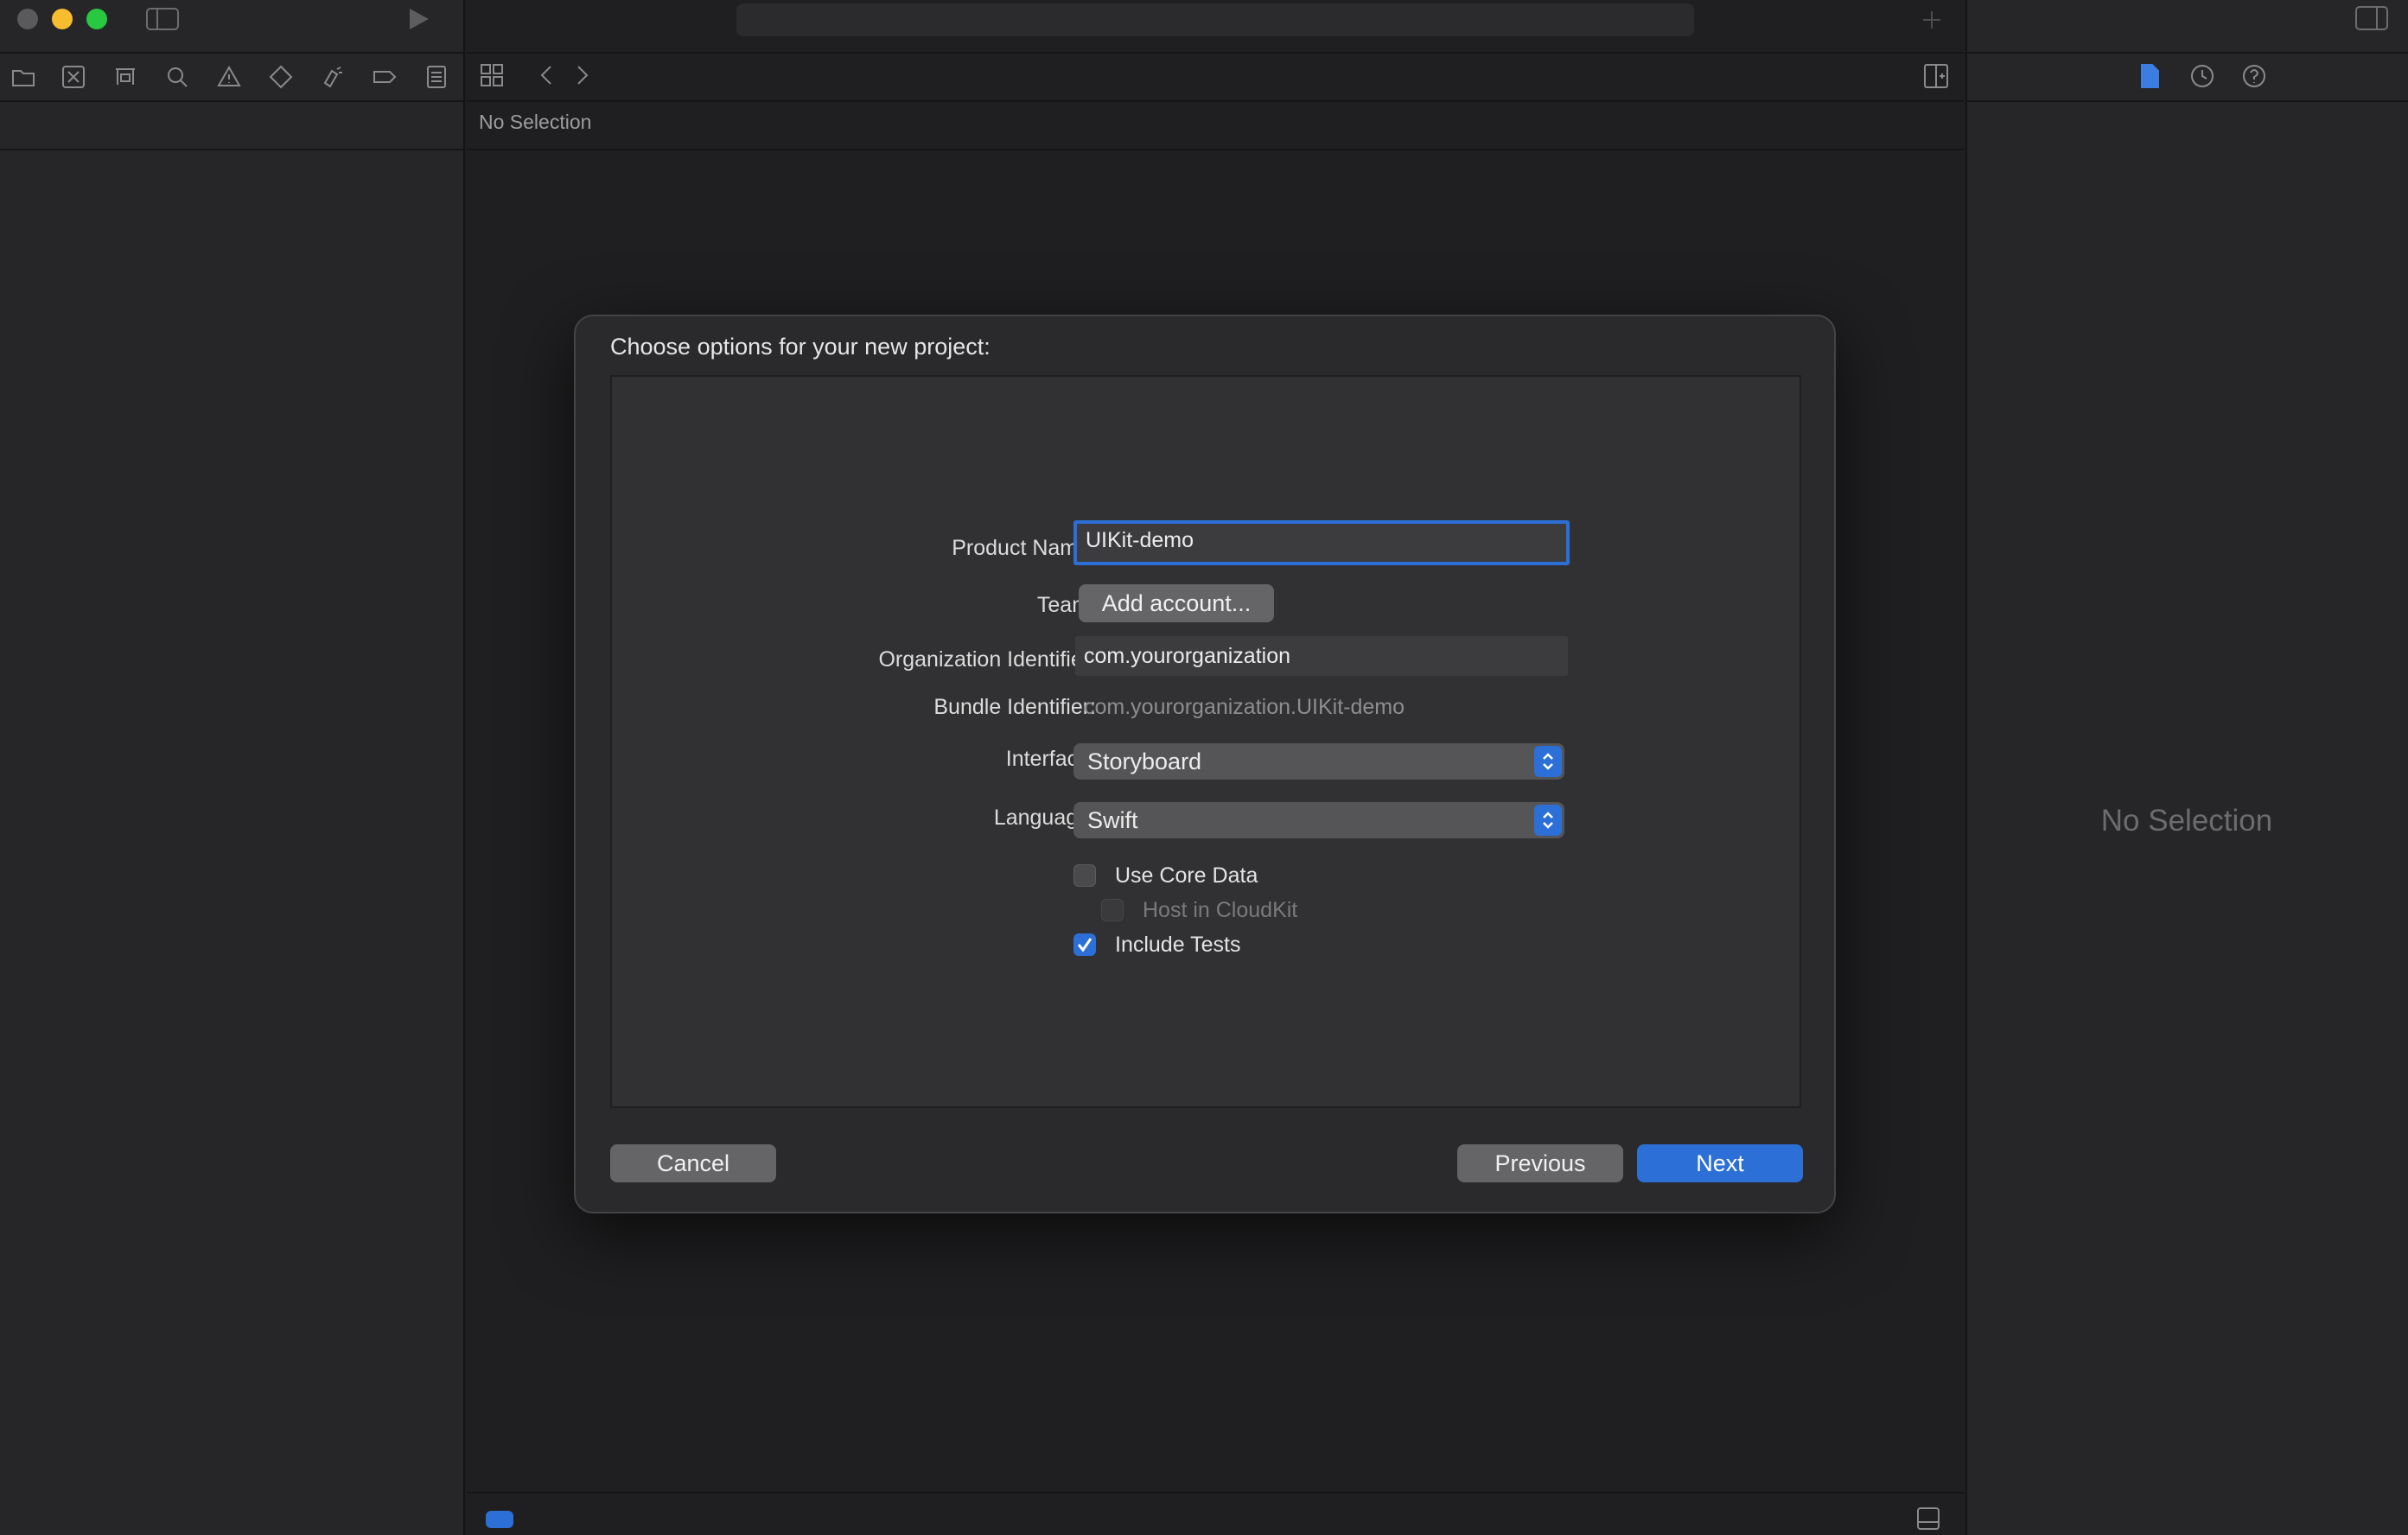 Image resolution: width=2408 pixels, height=1535 pixels. What do you see at coordinates (1112, 910) in the screenshot?
I see `host-in-cloudkit-checkbox` at bounding box center [1112, 910].